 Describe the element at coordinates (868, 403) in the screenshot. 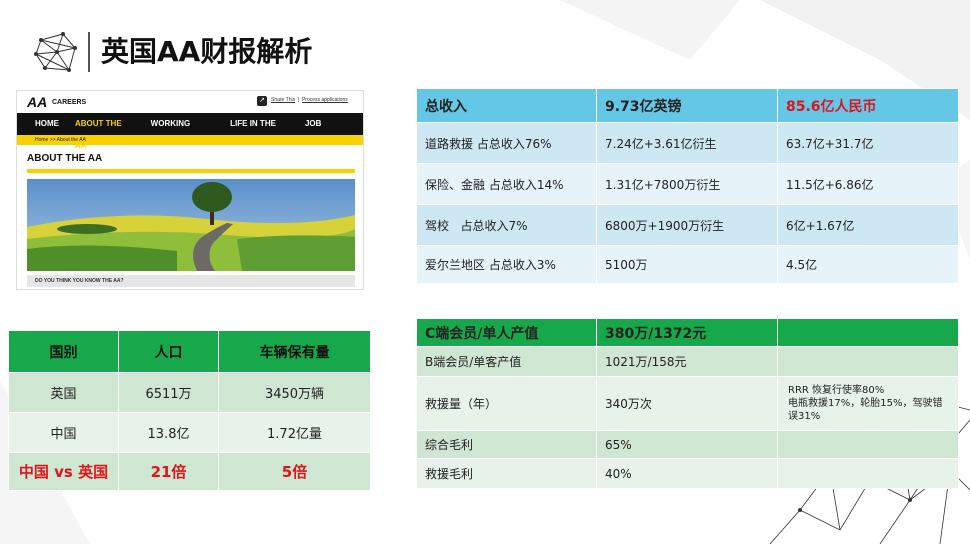

I see `table-note-cell: RRR 恢复行使率80% 电瓶救援17%，轮胎15%，驾驶错误31%` at that location.